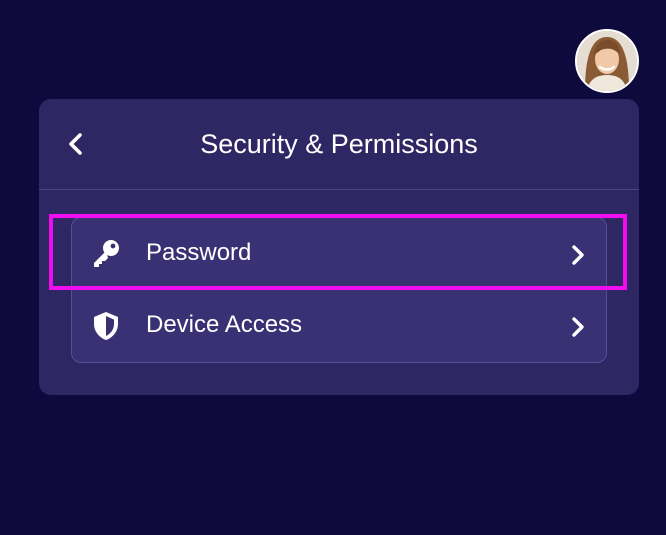 The image size is (666, 535). I want to click on shield-icon, so click(106, 326).